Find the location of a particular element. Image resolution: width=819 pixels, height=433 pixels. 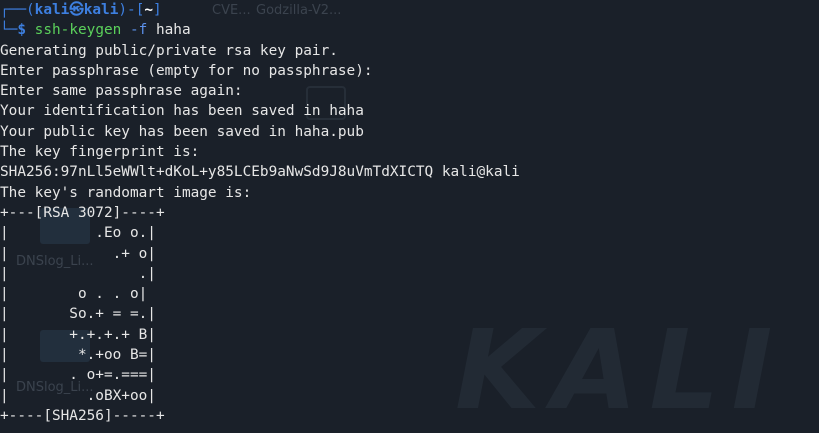

output-line: | +.+.+.+ B| is located at coordinates (78, 334).